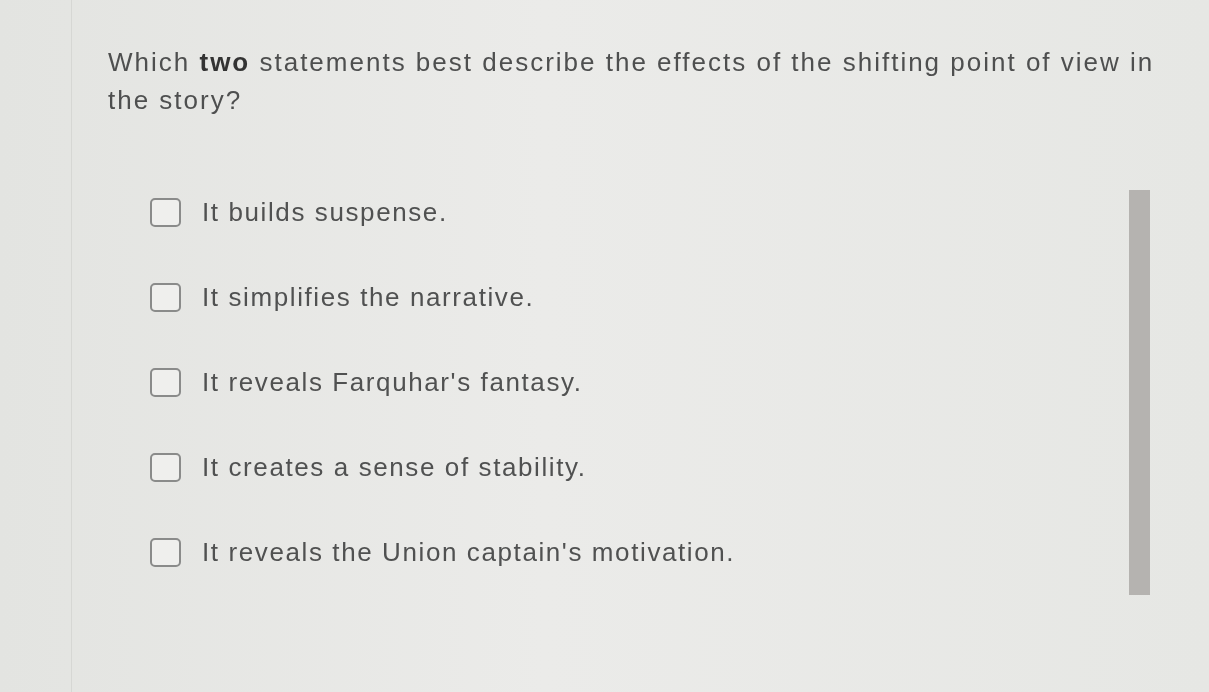 Image resolution: width=1209 pixels, height=692 pixels. Describe the element at coordinates (632, 81) in the screenshot. I see `question-text: Which two statements best describe the effects of the shifting point of view in the story?` at that location.